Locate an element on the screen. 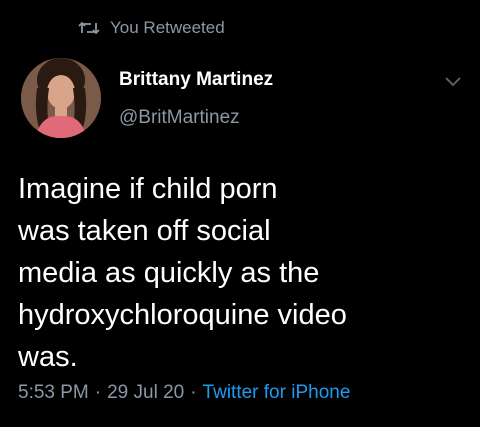 The width and height of the screenshot is (480, 427). author-name: Brittany Martinez is located at coordinates (196, 79).